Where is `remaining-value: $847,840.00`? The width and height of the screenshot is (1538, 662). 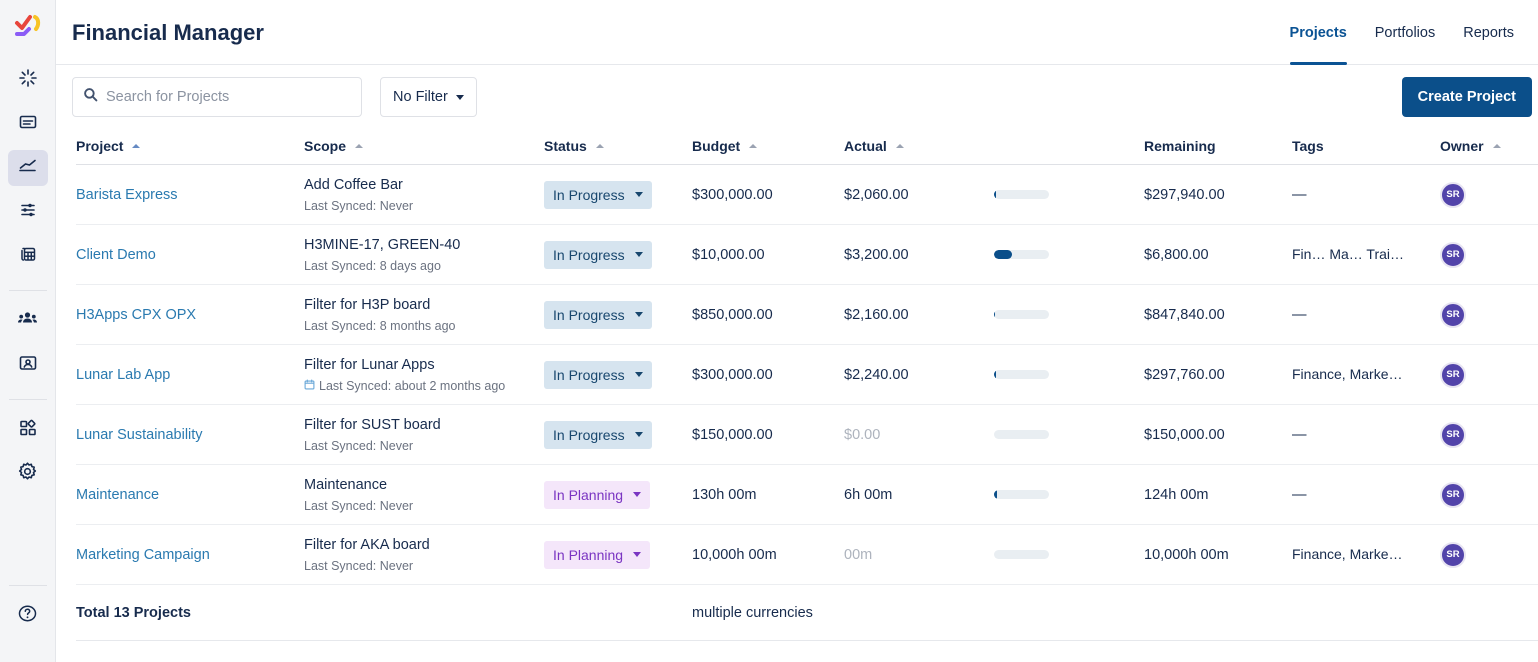
remaining-value: $847,840.00 is located at coordinates (1184, 314).